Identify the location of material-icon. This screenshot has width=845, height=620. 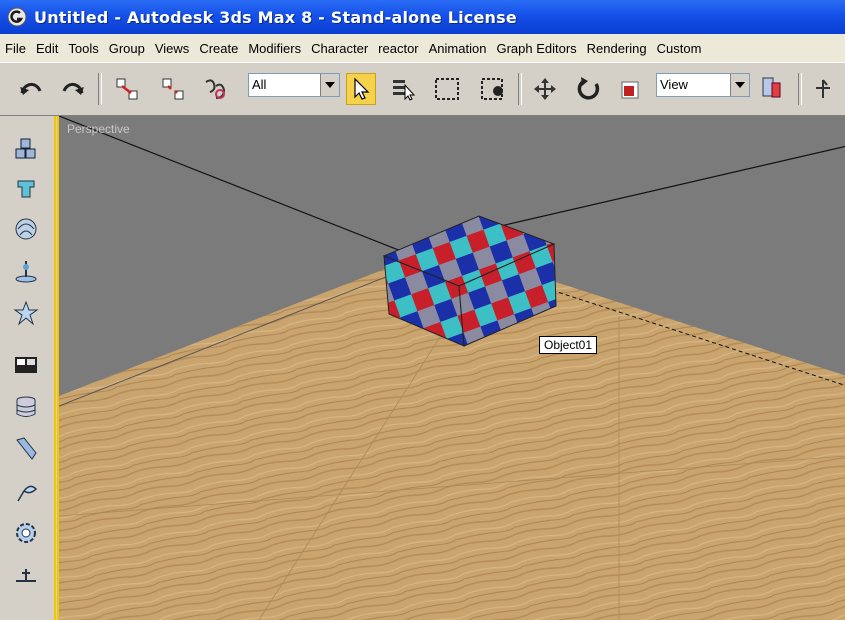
(26, 449).